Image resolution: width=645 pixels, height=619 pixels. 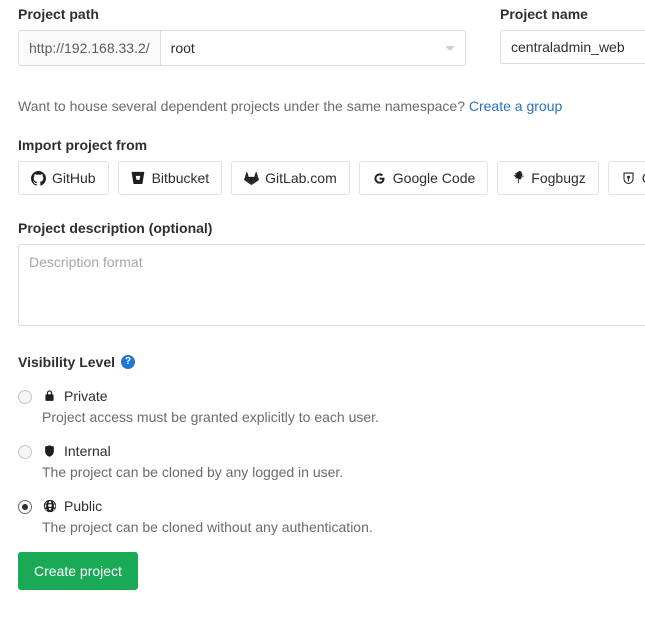 I want to click on import-button-fogbugz: Fogbugz, so click(x=548, y=178).